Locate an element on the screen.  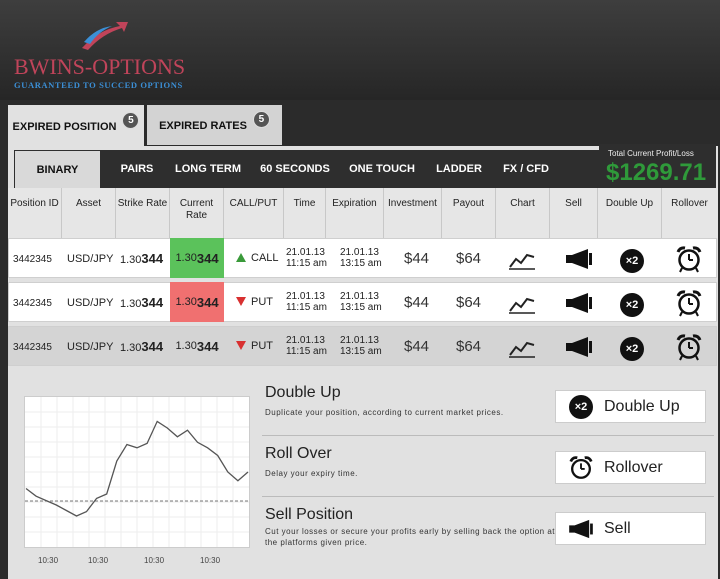
sell-button: Sell is located at coordinates (630, 528).